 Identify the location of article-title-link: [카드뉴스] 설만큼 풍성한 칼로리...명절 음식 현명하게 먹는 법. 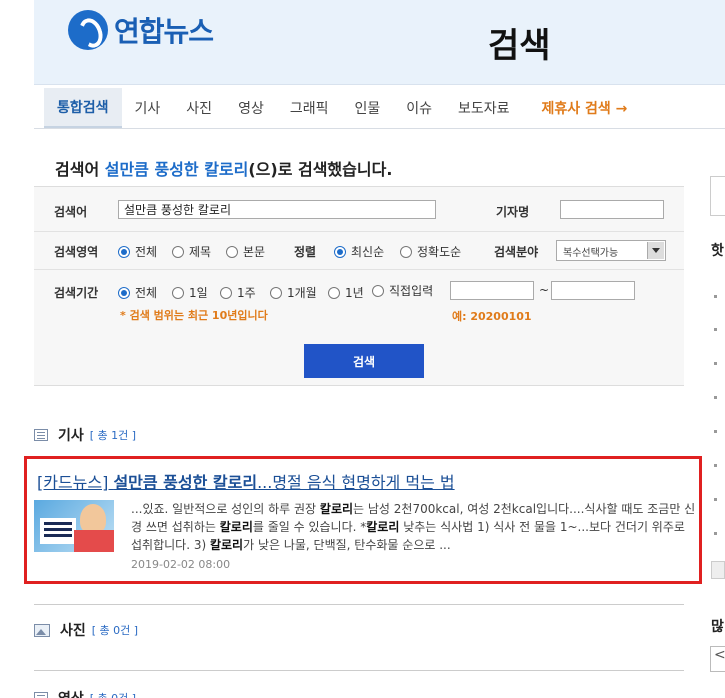
(246, 481).